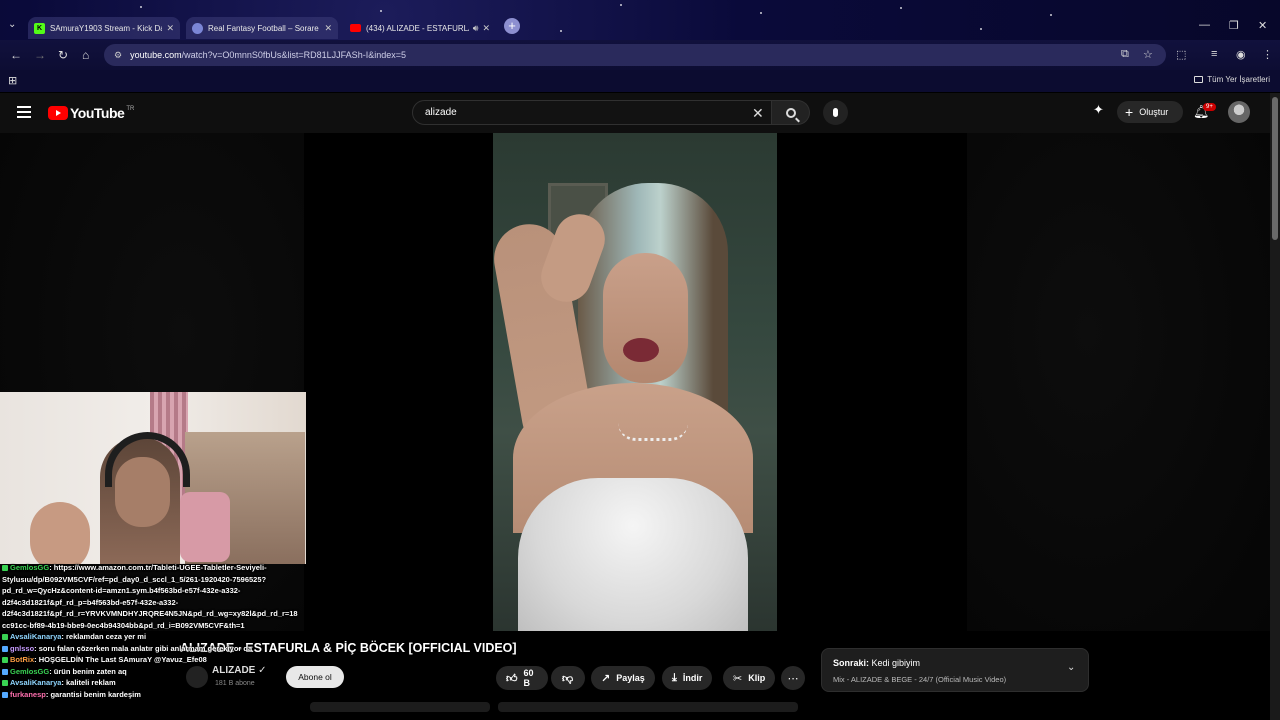 This screenshot has width=1280, height=720. I want to click on site-info-icon: ⚙, so click(118, 55).